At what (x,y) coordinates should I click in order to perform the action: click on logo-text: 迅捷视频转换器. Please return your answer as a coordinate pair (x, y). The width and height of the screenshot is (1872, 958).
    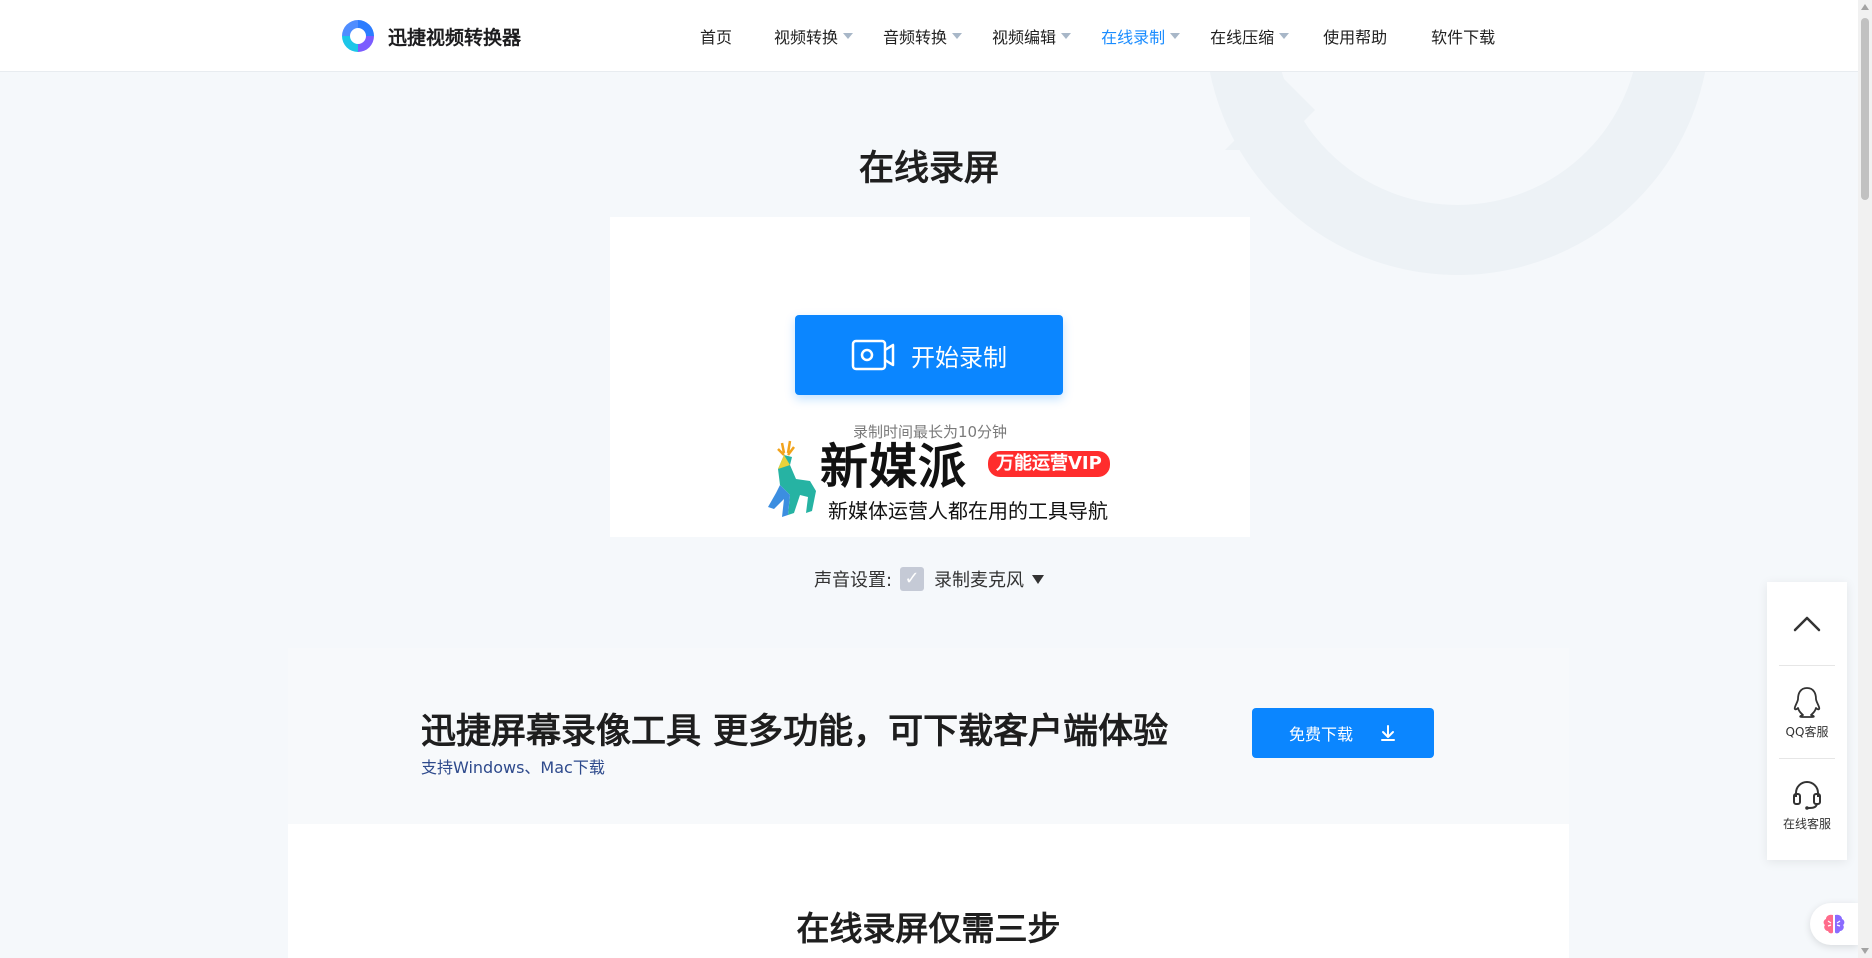
    Looking at the image, I should click on (455, 37).